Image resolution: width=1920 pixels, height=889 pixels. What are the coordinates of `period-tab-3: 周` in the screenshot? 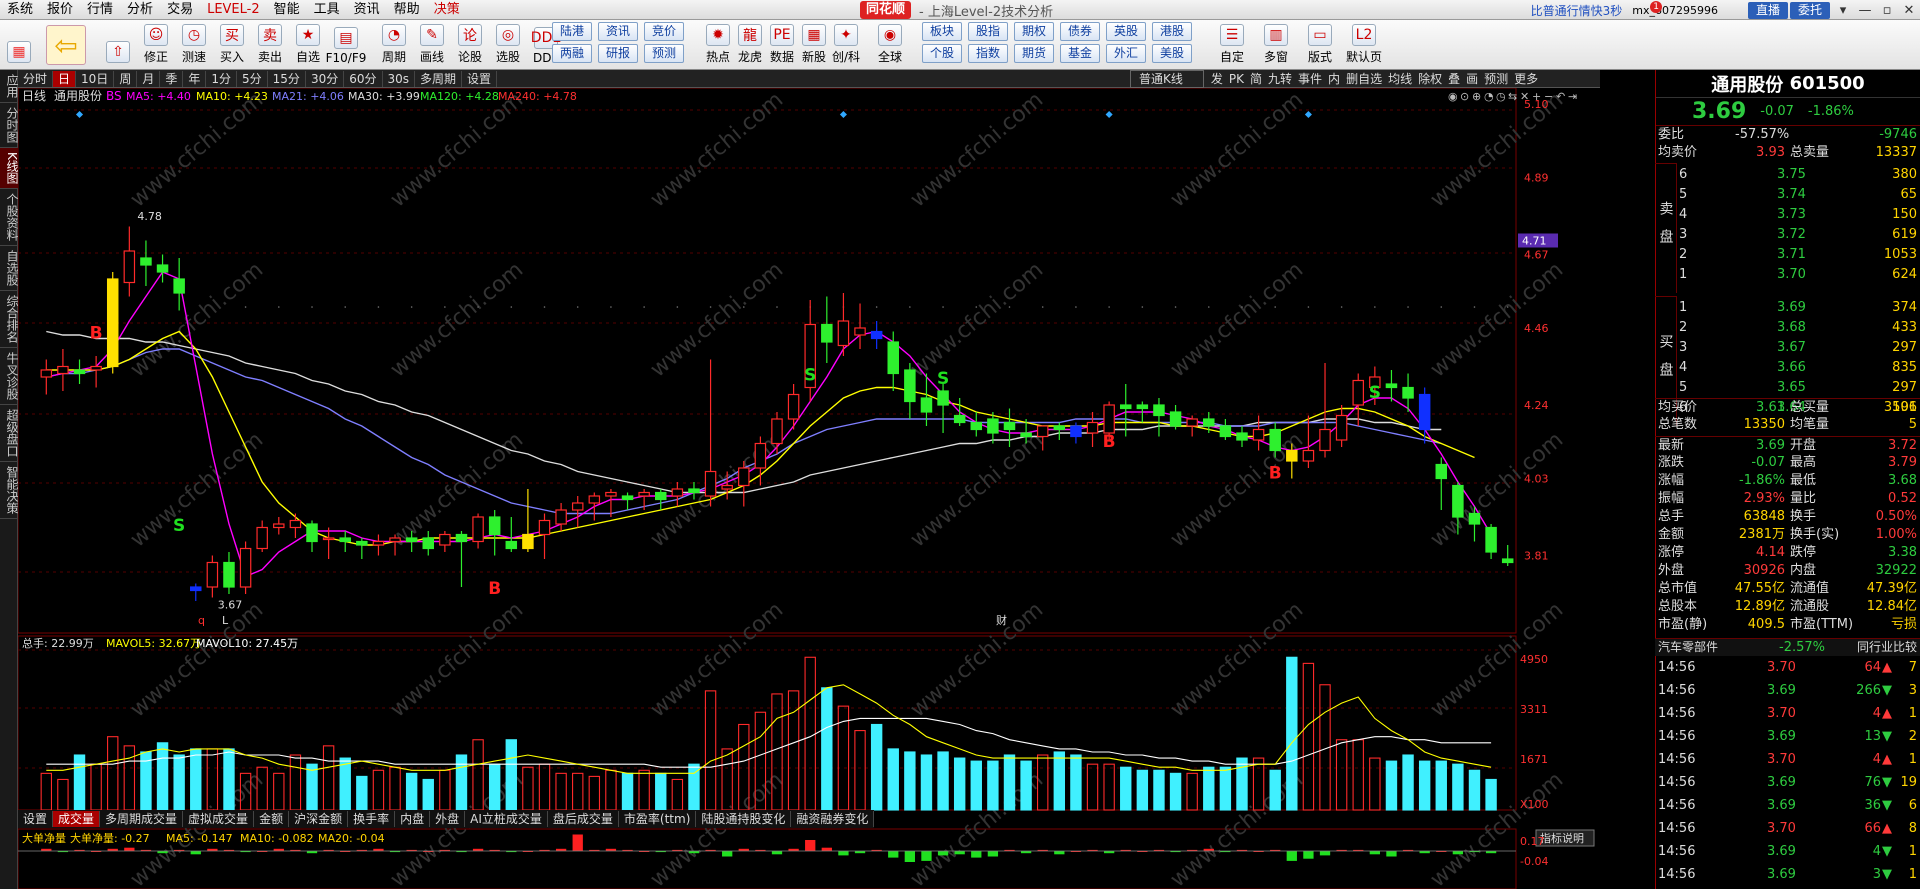 It's located at (126, 78).